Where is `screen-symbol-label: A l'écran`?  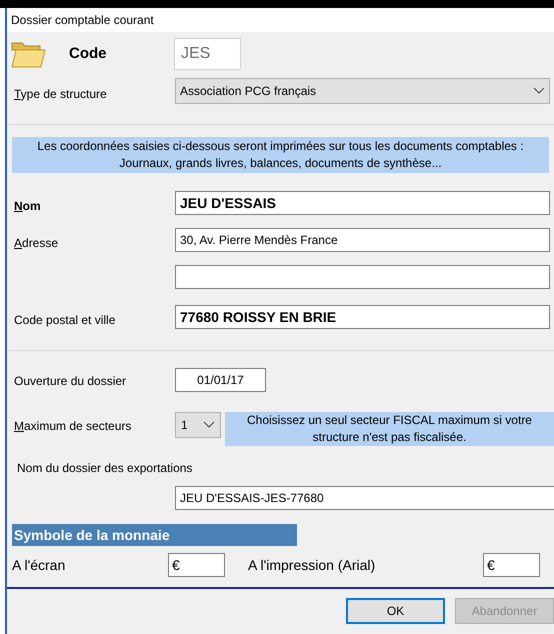
screen-symbol-label: A l'écran is located at coordinates (39, 565).